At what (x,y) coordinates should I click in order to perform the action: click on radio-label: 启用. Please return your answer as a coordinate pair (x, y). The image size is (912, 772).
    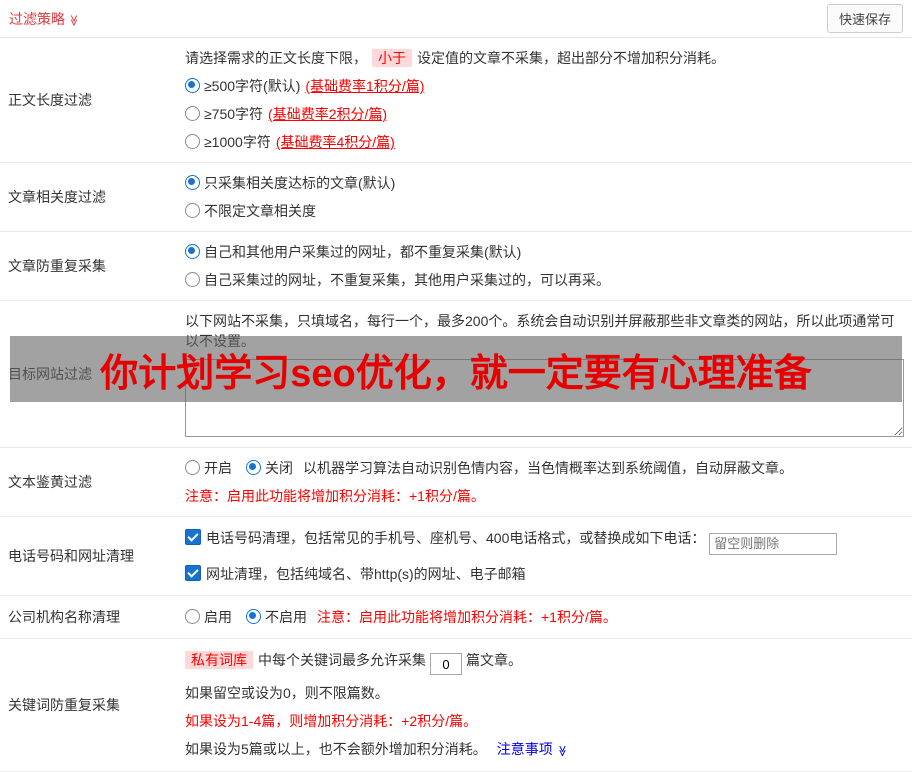
    Looking at the image, I should click on (218, 617).